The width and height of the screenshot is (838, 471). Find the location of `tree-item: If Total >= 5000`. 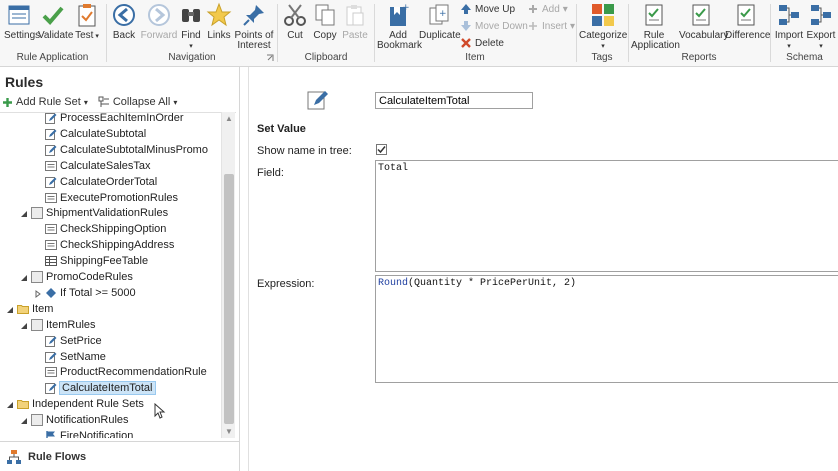

tree-item: If Total >= 5000 is located at coordinates (85, 293).